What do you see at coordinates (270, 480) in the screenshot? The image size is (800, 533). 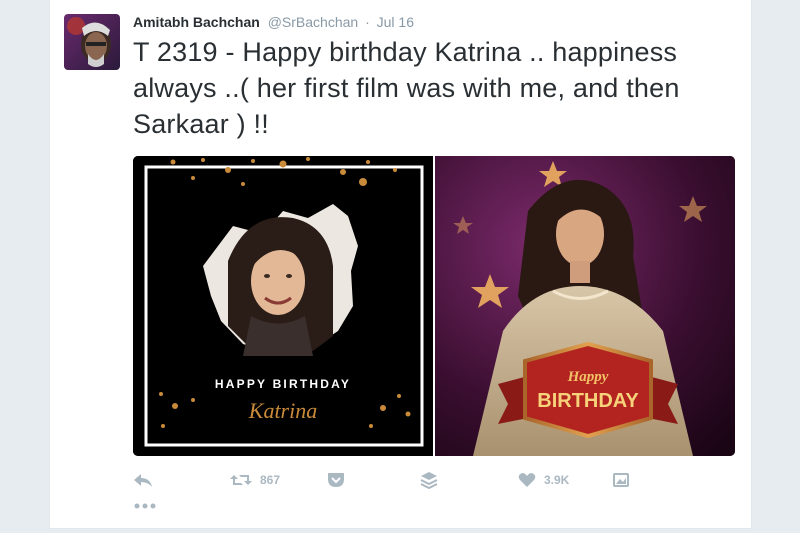 I see `retweet-count: 867` at bounding box center [270, 480].